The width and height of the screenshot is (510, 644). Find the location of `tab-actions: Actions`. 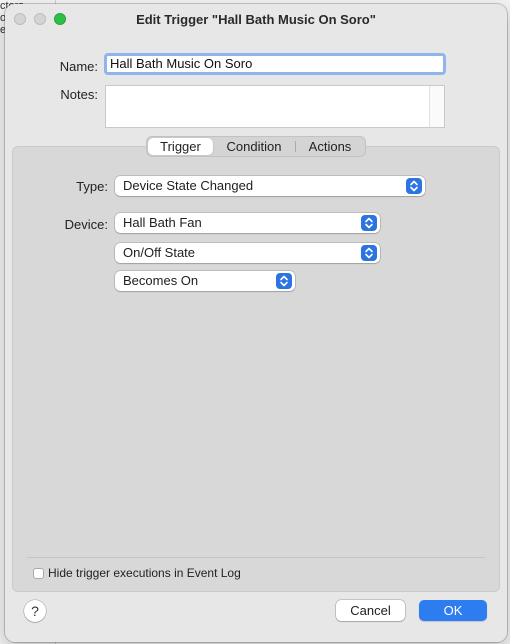

tab-actions: Actions is located at coordinates (330, 146).